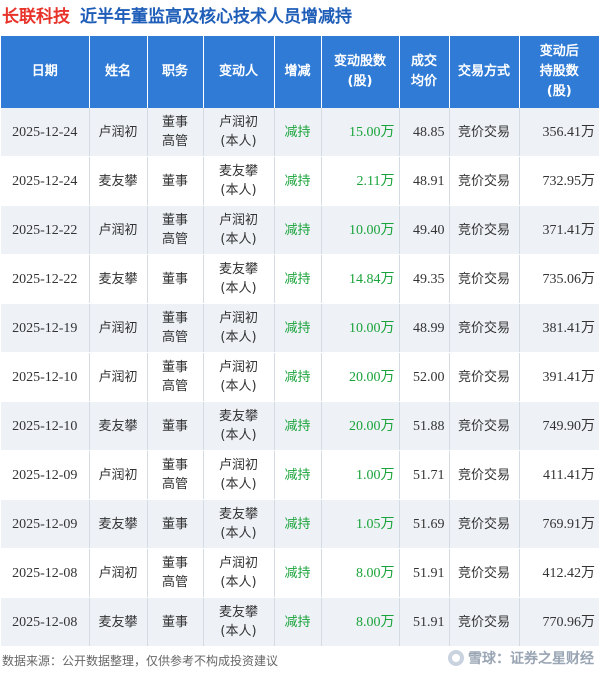  I want to click on column-header-shares: 变动股数 (股), so click(360, 72).